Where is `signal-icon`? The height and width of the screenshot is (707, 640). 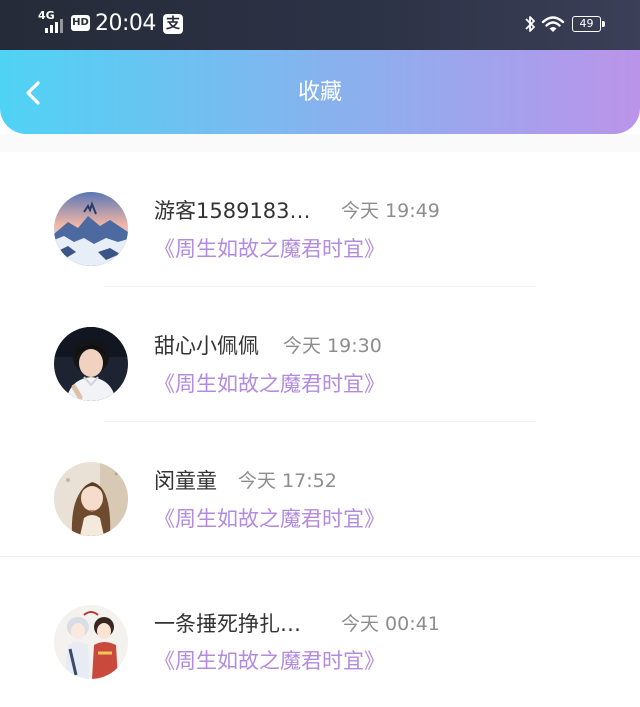
signal-icon is located at coordinates (54, 26).